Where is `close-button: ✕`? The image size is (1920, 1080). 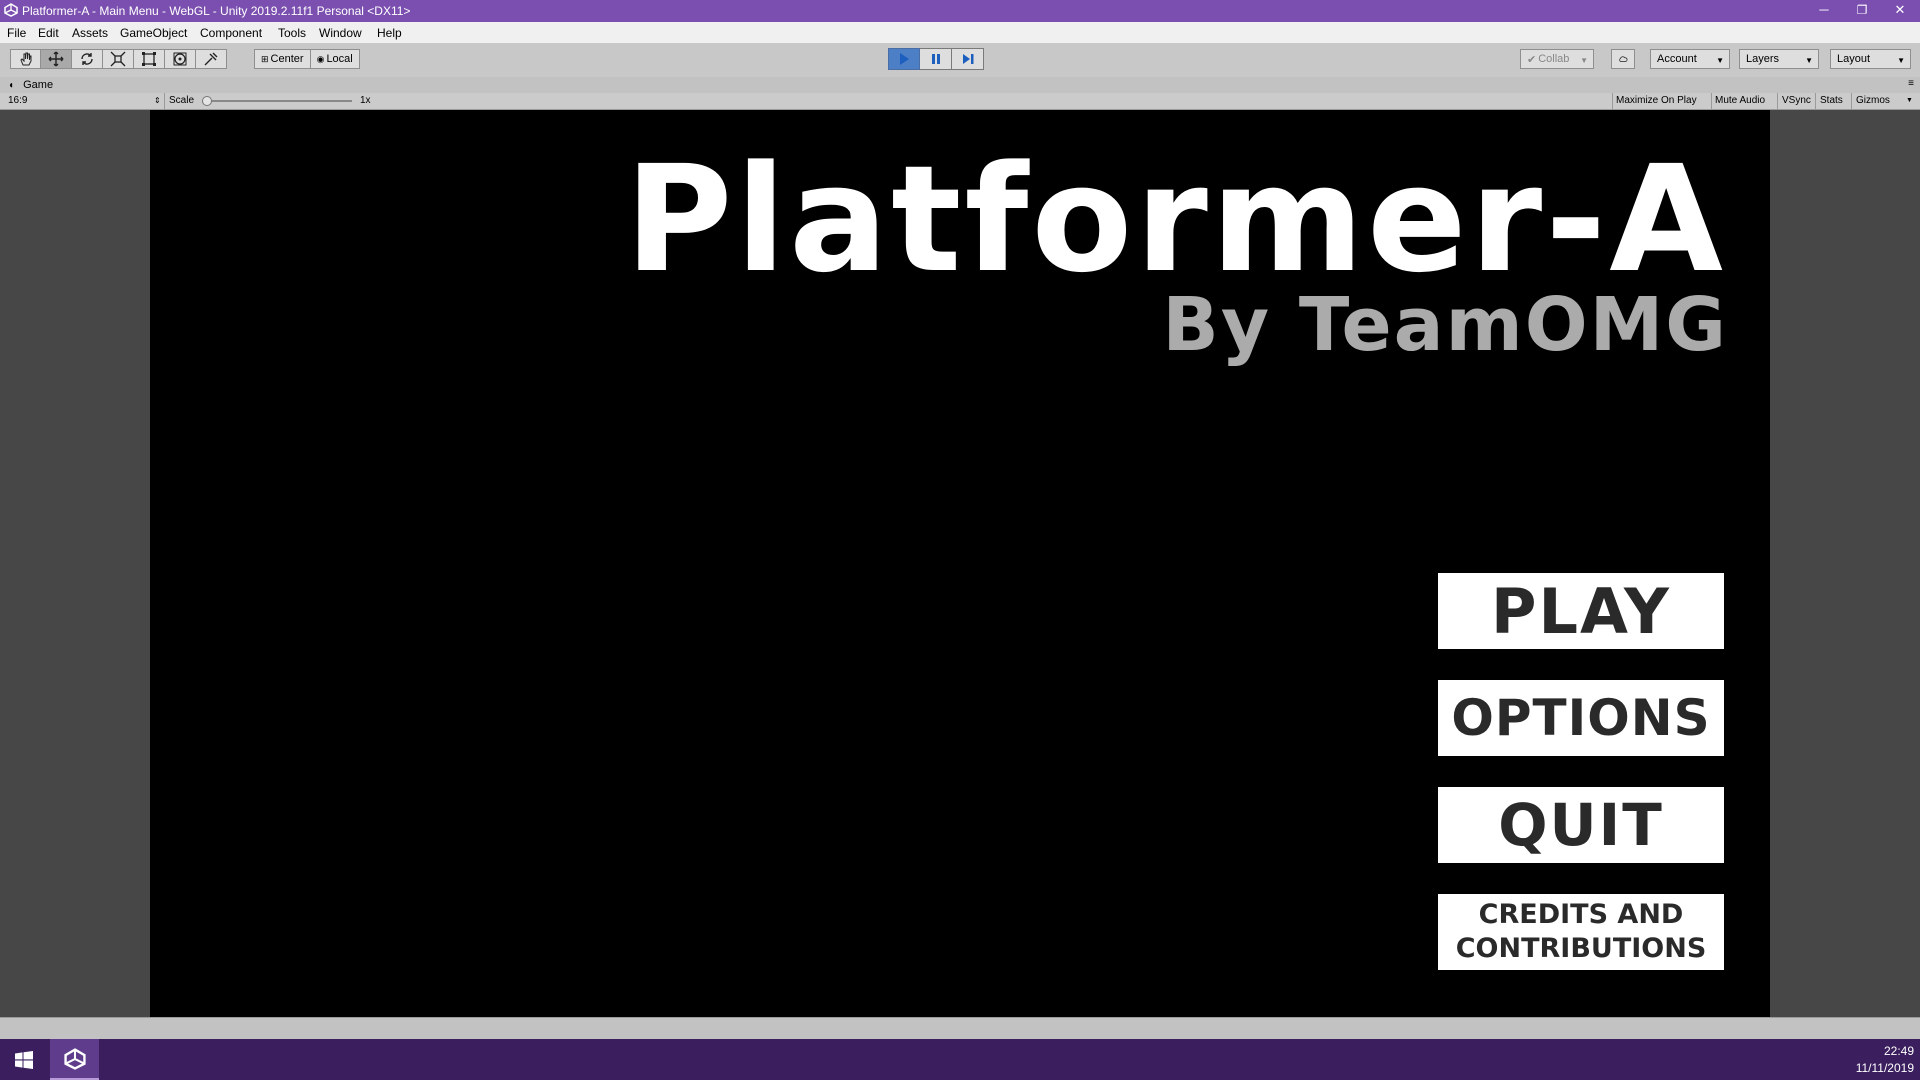
close-button: ✕ is located at coordinates (1900, 11).